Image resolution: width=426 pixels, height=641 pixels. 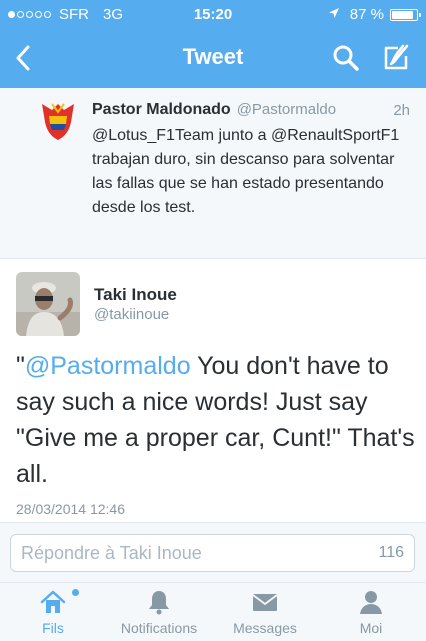 I want to click on battery-level, so click(x=402, y=14).